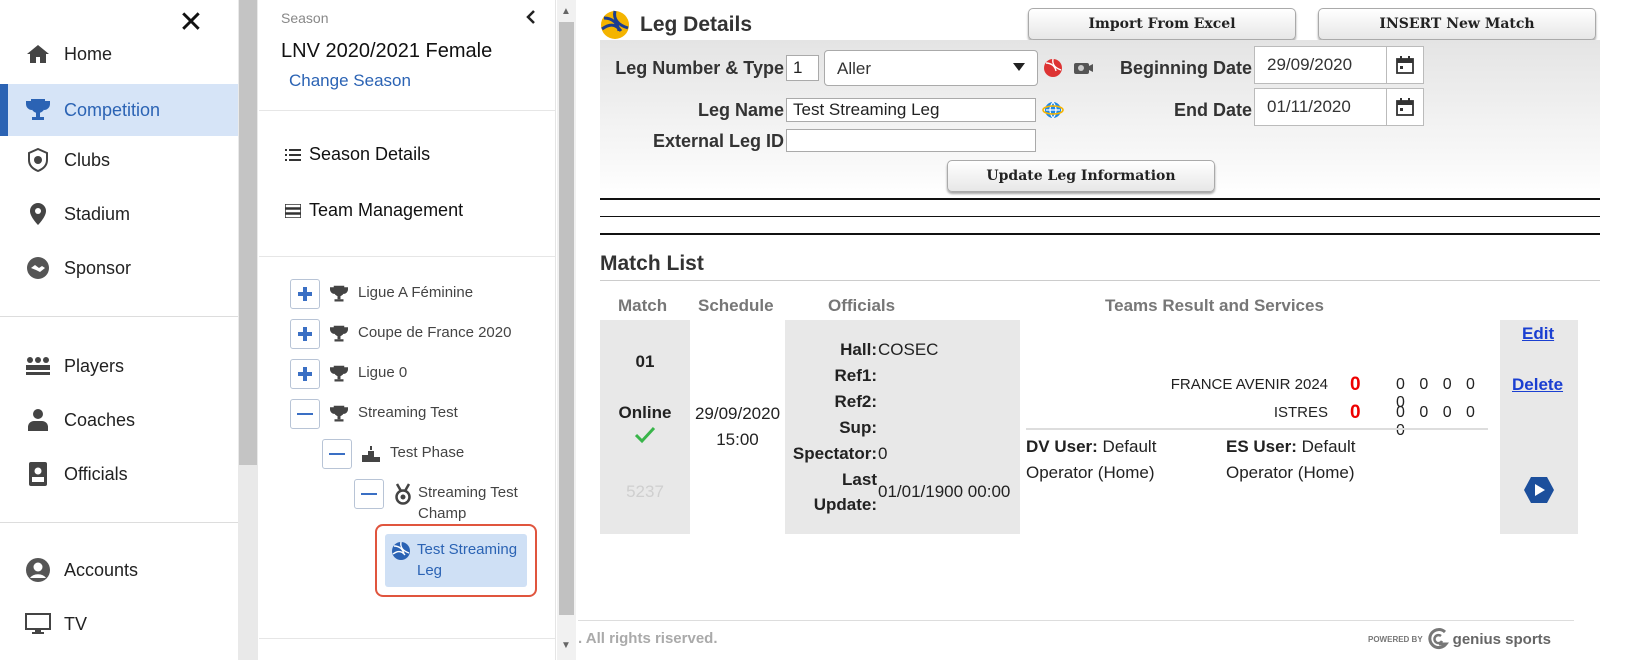 Image resolution: width=1632 pixels, height=660 pixels. I want to click on match-number: 01, so click(645, 361).